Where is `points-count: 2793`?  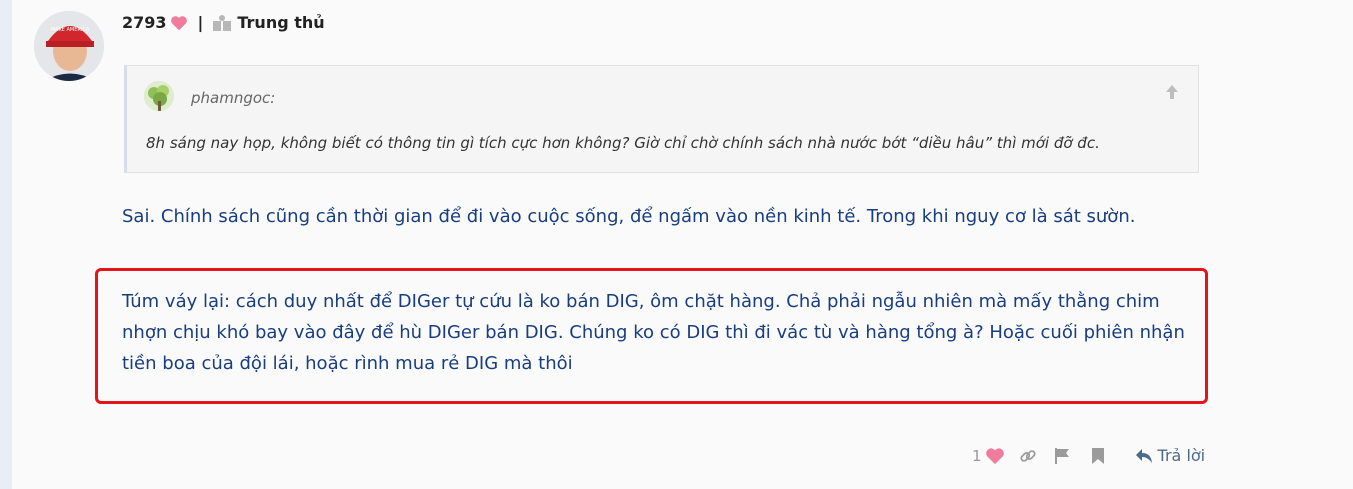
points-count: 2793 is located at coordinates (144, 22).